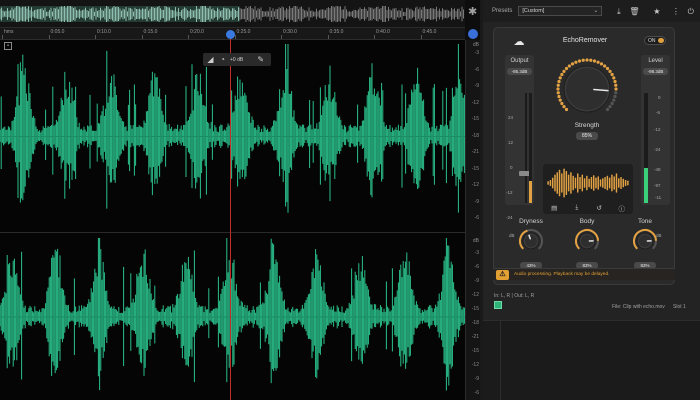 The image size is (700, 400). Describe the element at coordinates (9, 32) in the screenshot. I see `ruler-tick-label: hms` at that location.